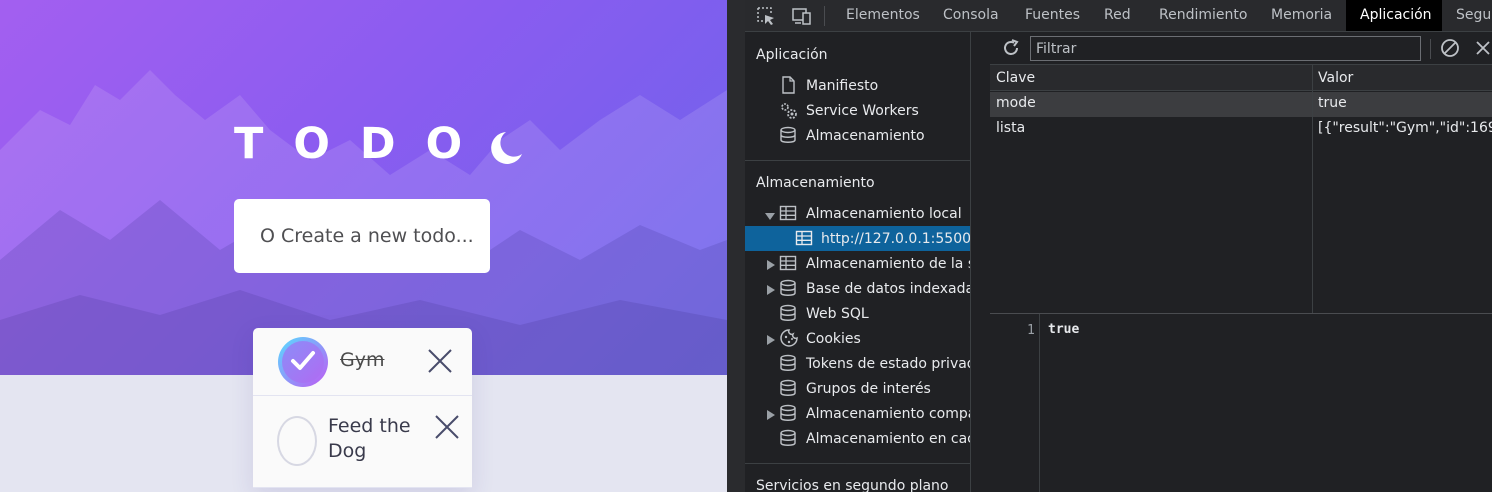 The image size is (1492, 492). What do you see at coordinates (888, 288) in the screenshot?
I see `sidebar-item-label: Base de datos indexada` at bounding box center [888, 288].